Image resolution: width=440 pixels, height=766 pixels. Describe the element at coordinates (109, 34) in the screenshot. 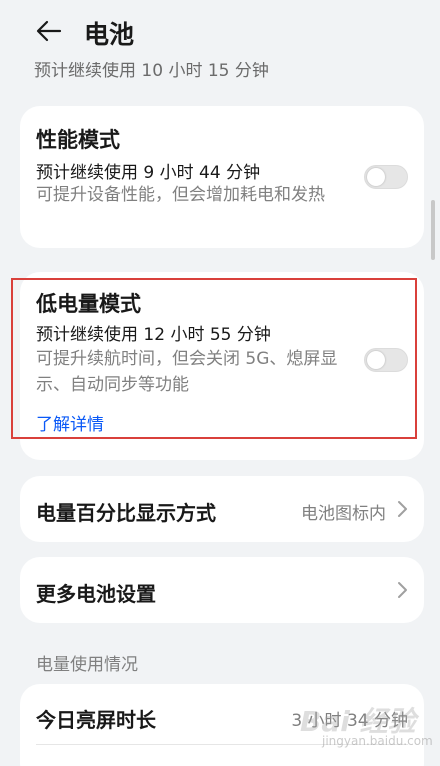

I see `page-title: 电池` at that location.